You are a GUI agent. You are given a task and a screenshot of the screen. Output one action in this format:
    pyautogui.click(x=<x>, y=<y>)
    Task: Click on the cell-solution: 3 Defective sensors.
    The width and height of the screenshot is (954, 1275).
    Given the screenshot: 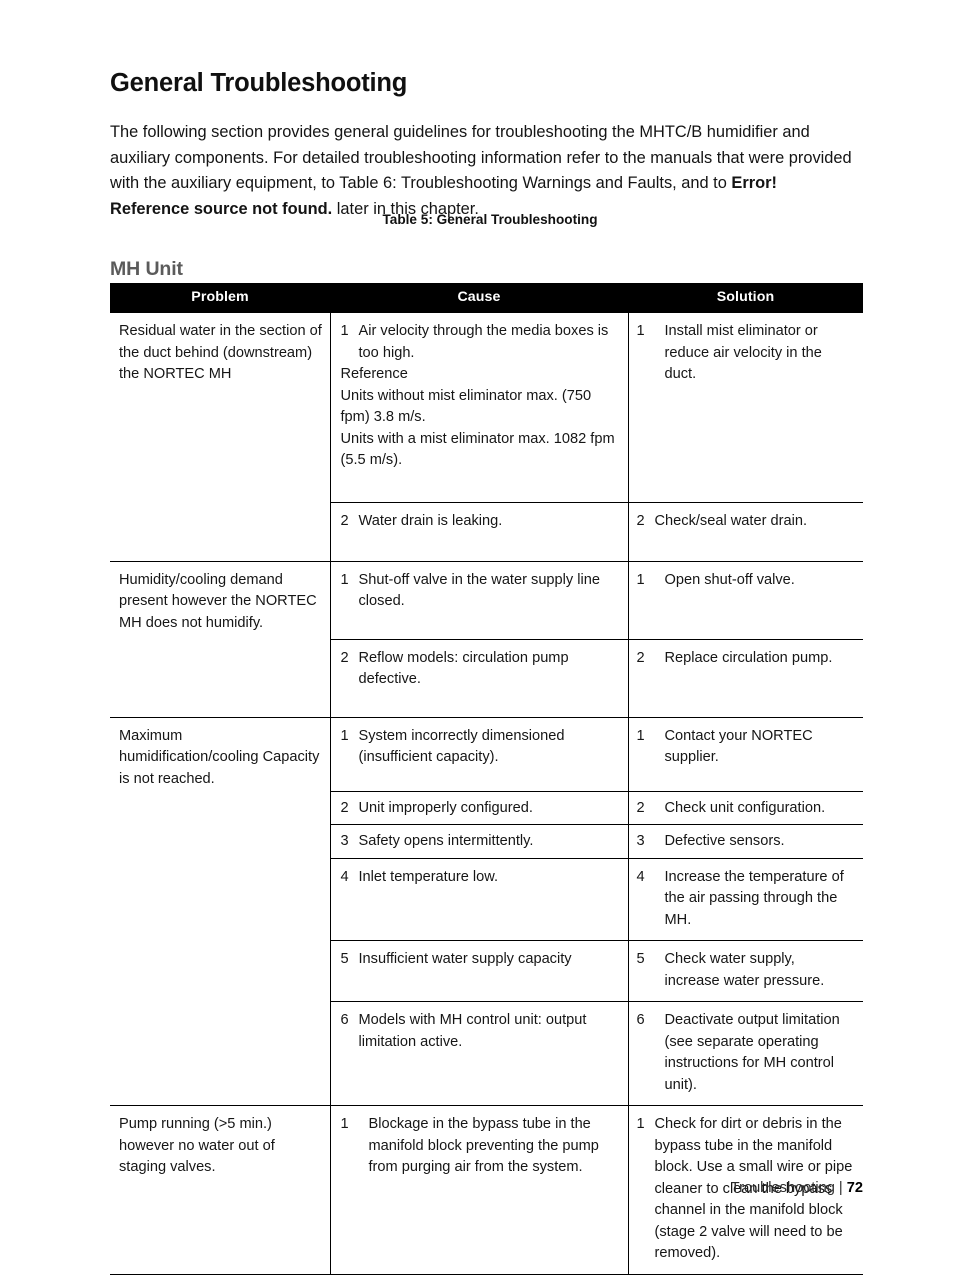 What is the action you would take?
    pyautogui.click(x=745, y=841)
    